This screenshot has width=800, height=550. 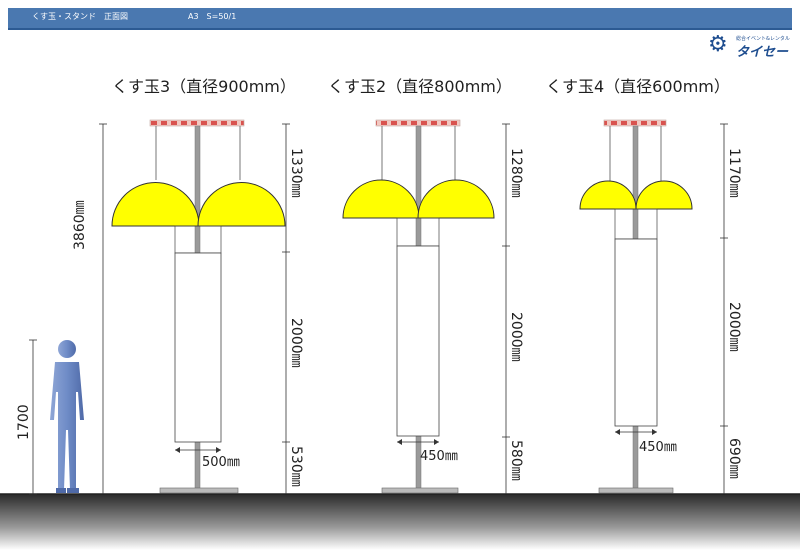 I want to click on person-height-label: 1700, so click(x=24, y=422).